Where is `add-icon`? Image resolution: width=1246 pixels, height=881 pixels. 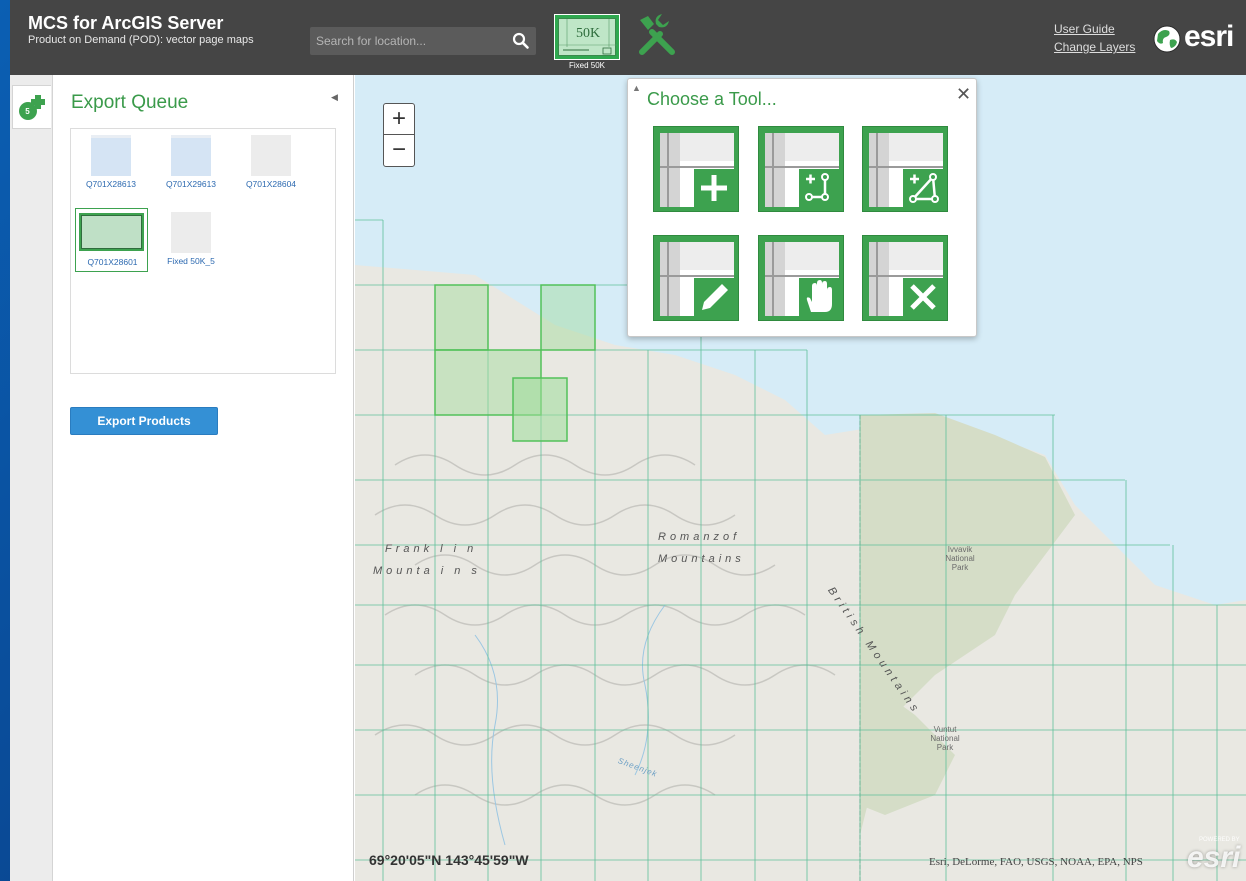 add-icon is located at coordinates (697, 170).